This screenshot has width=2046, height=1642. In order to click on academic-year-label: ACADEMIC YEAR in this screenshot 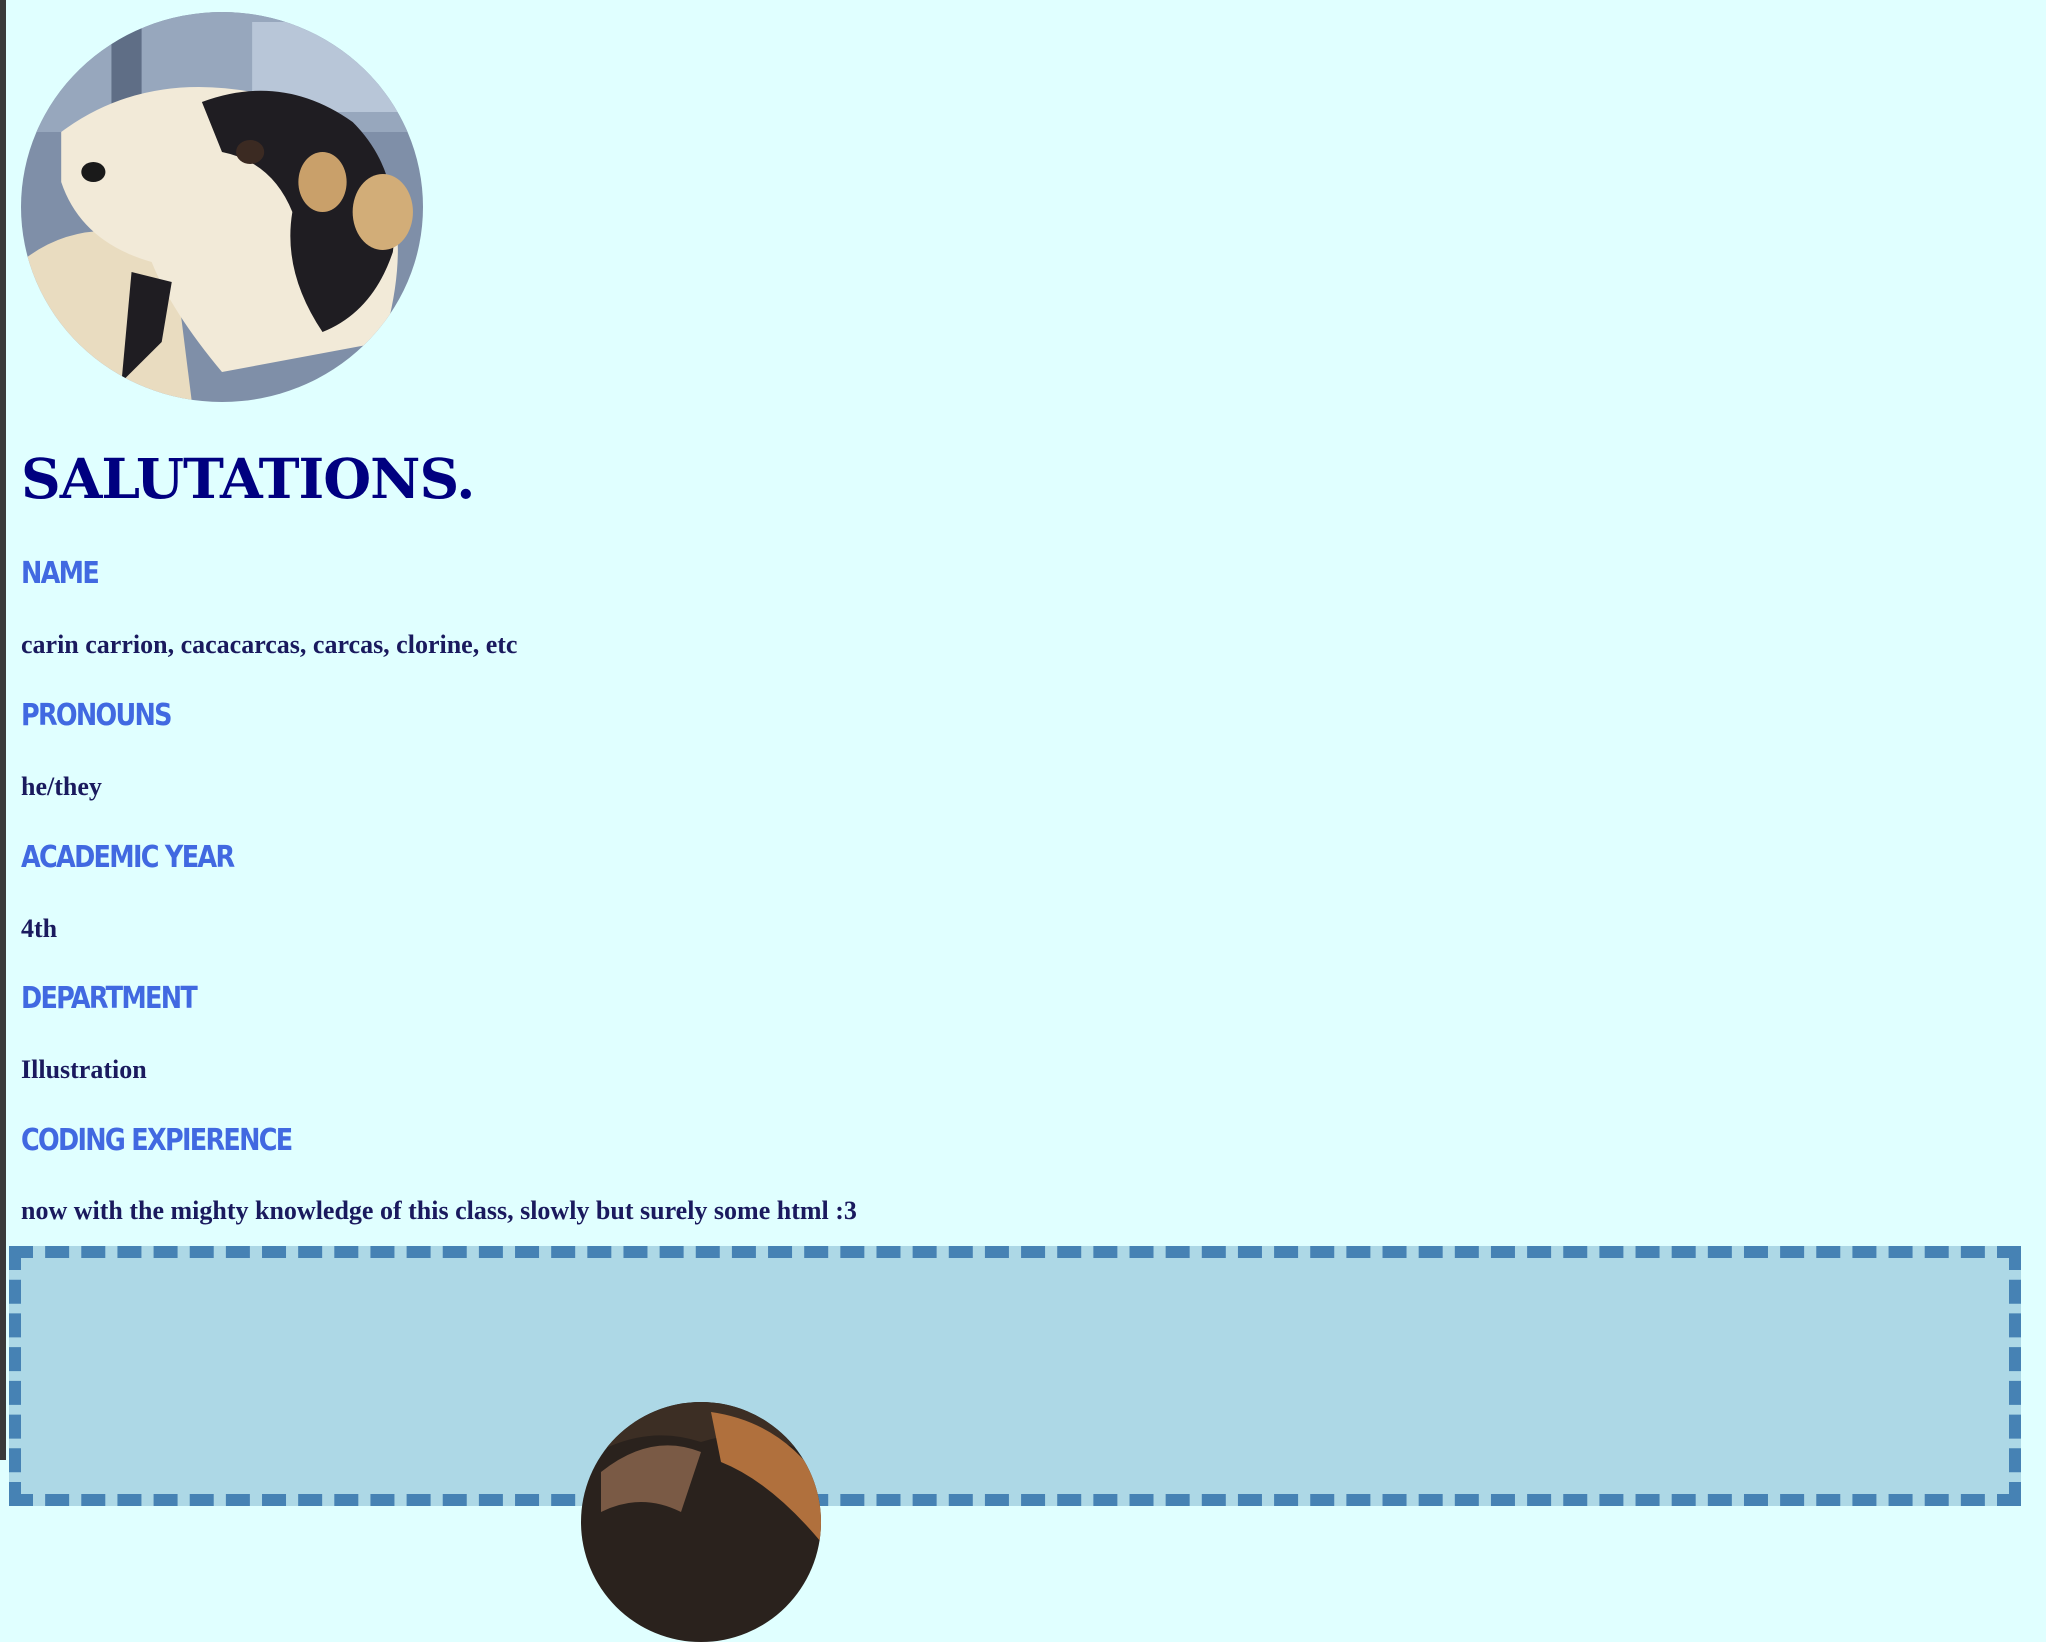, I will do `click(128, 857)`.